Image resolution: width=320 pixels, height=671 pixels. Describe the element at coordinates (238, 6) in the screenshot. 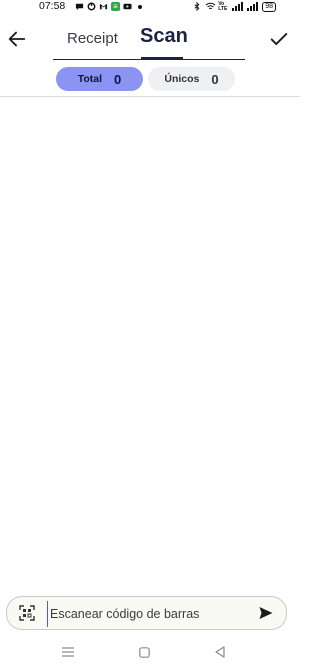

I see `signal-1-icon` at that location.